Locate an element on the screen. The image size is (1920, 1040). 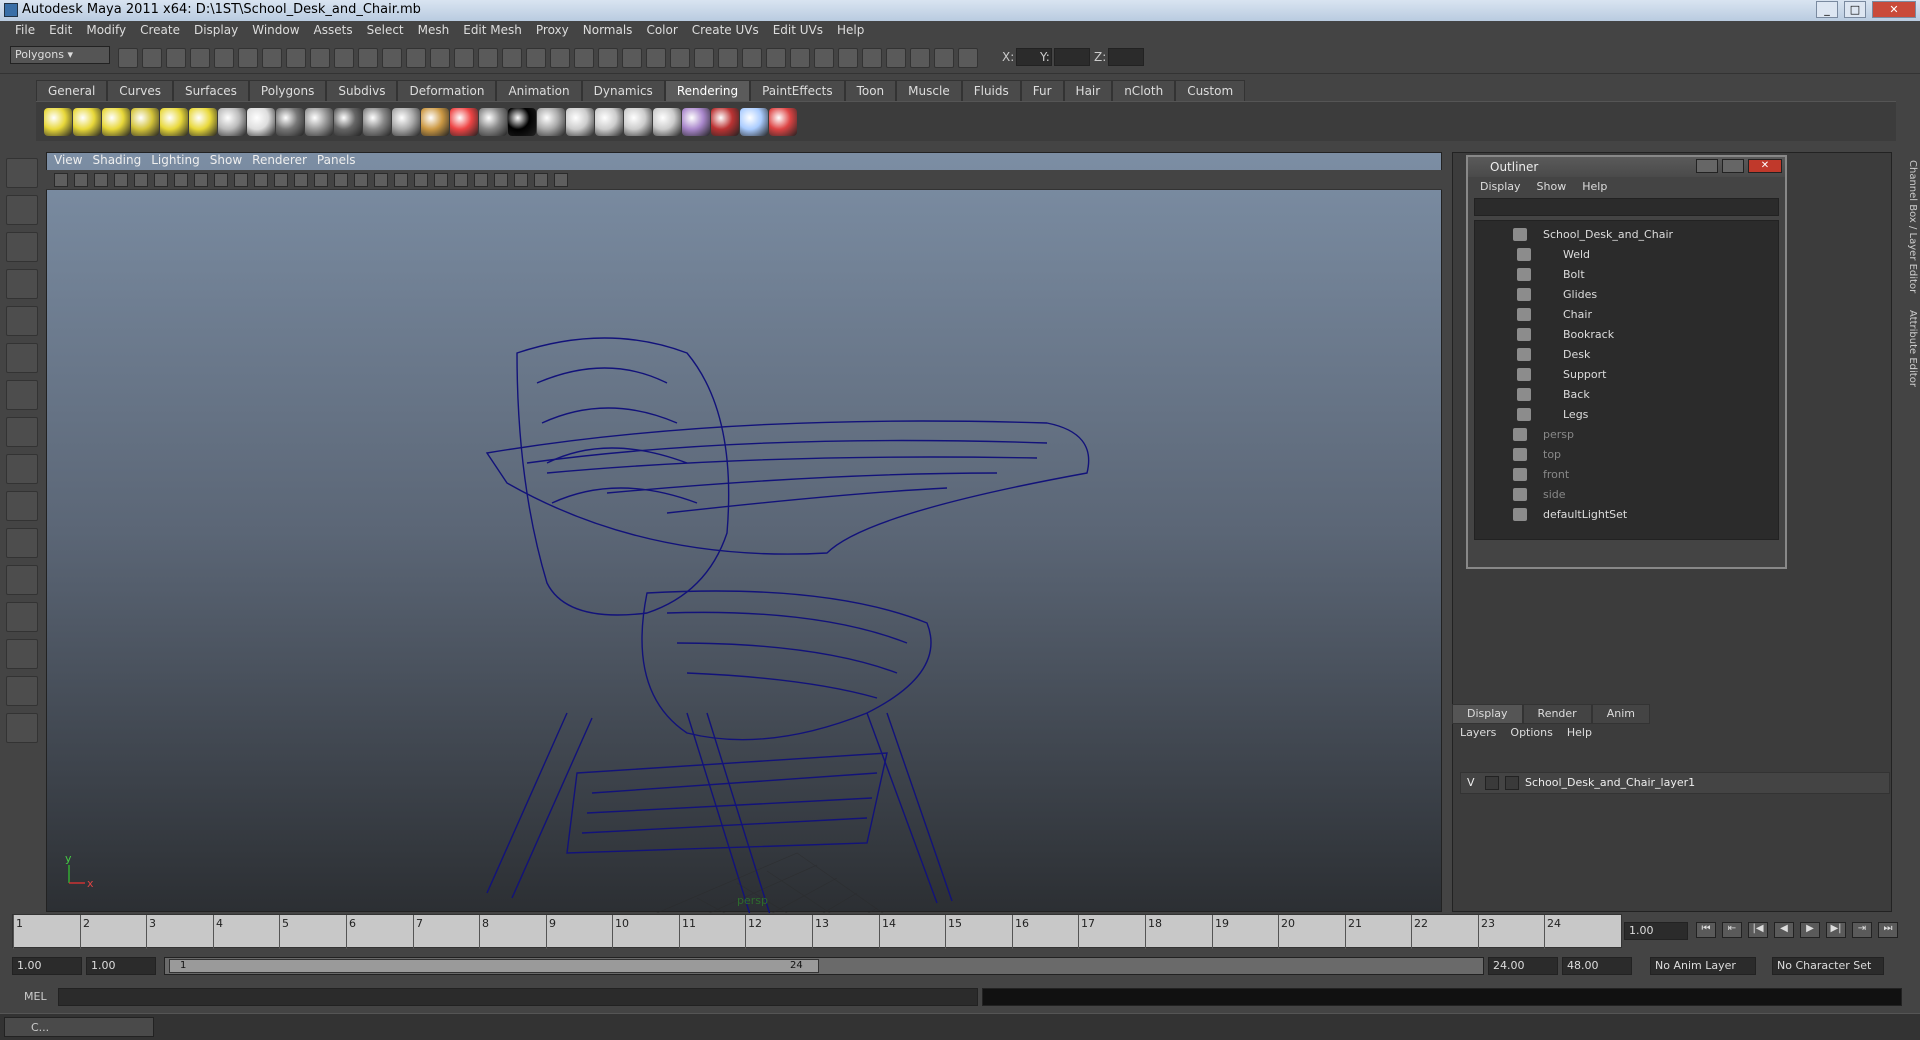
play-backwards-icon: ◀ is located at coordinates (1784, 930).